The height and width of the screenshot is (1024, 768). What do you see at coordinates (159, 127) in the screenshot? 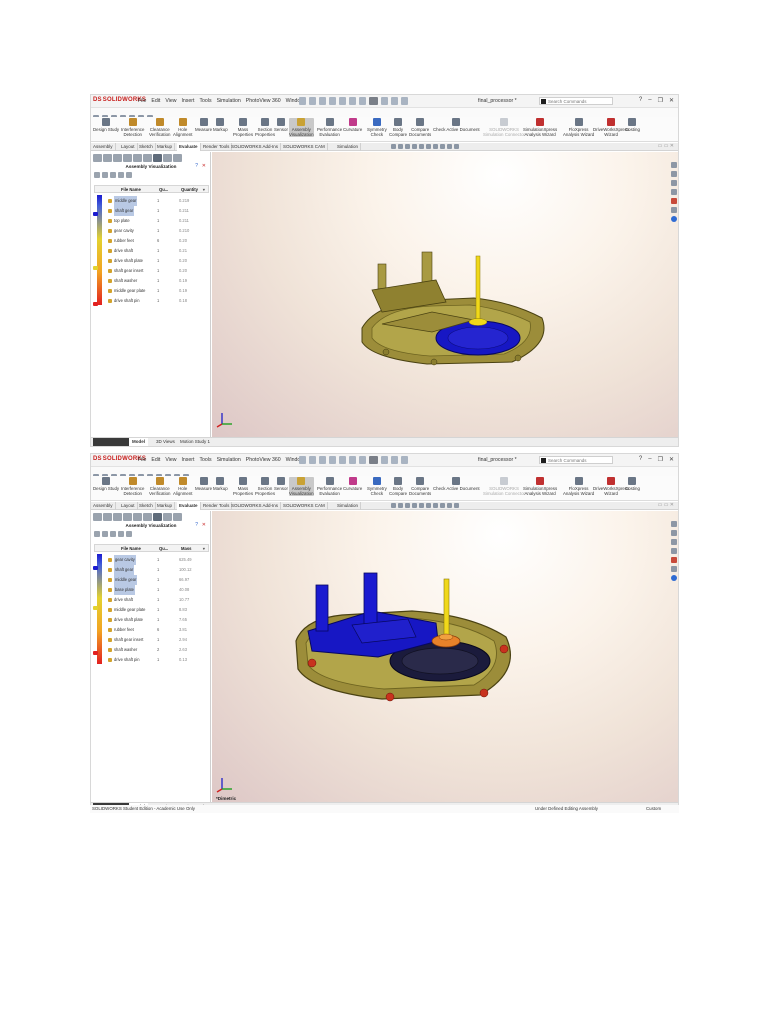
I see `ribbon-clearance-verification-button: Clearance Verification` at bounding box center [159, 127].